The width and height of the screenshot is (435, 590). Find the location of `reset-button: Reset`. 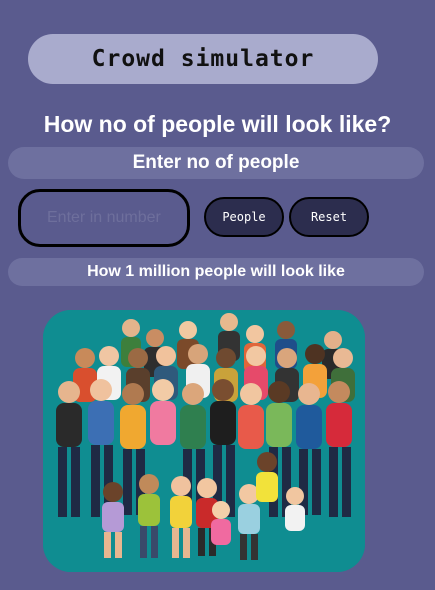

reset-button: Reset is located at coordinates (329, 217).